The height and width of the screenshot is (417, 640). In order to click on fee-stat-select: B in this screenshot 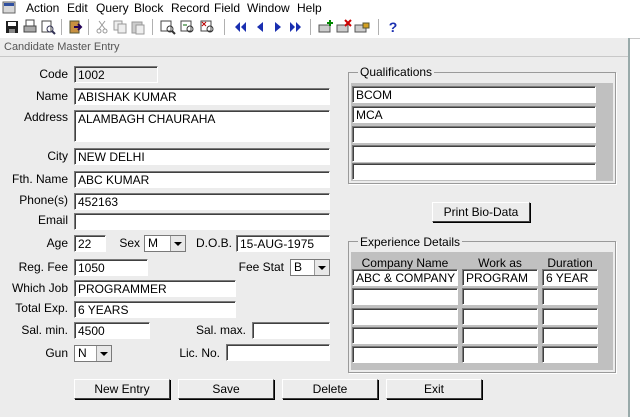, I will do `click(310, 267)`.